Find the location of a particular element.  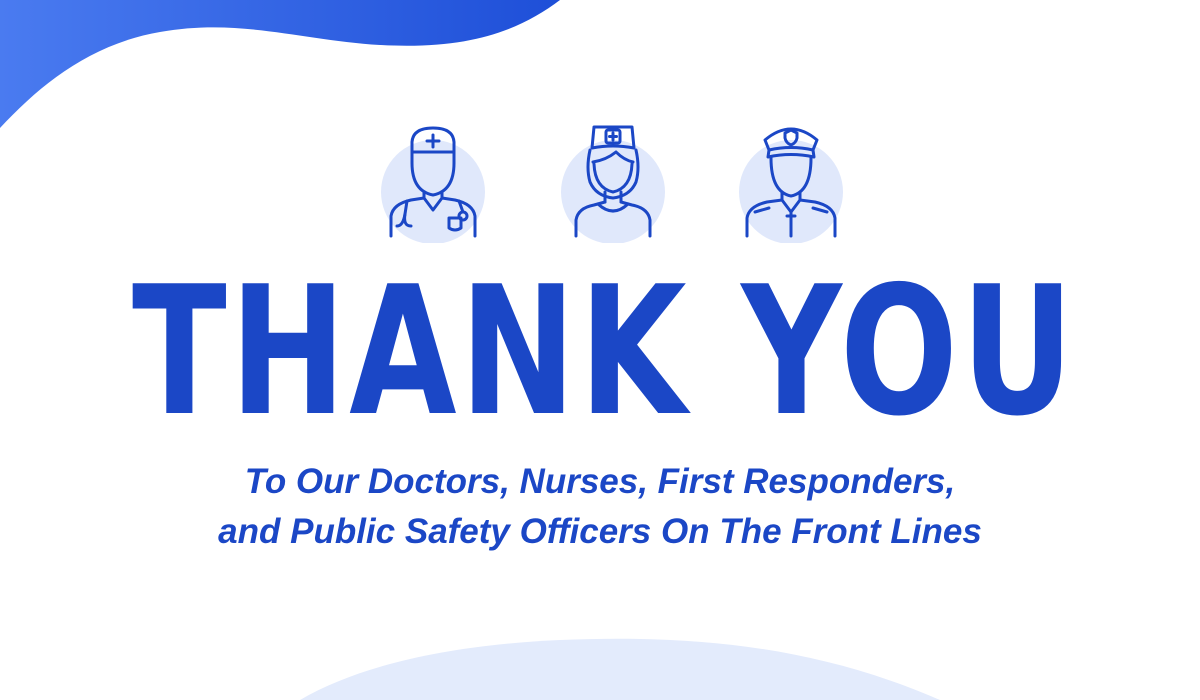

nurse-icon is located at coordinates (611, 180).